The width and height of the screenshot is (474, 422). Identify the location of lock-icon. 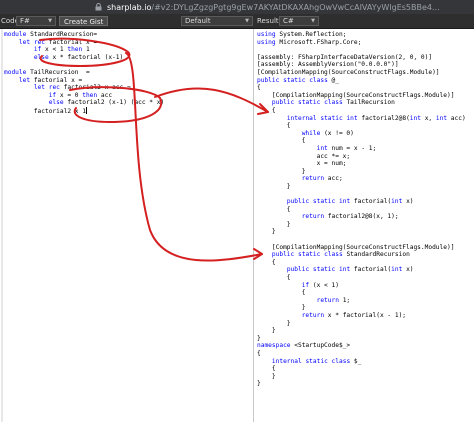
(99, 7).